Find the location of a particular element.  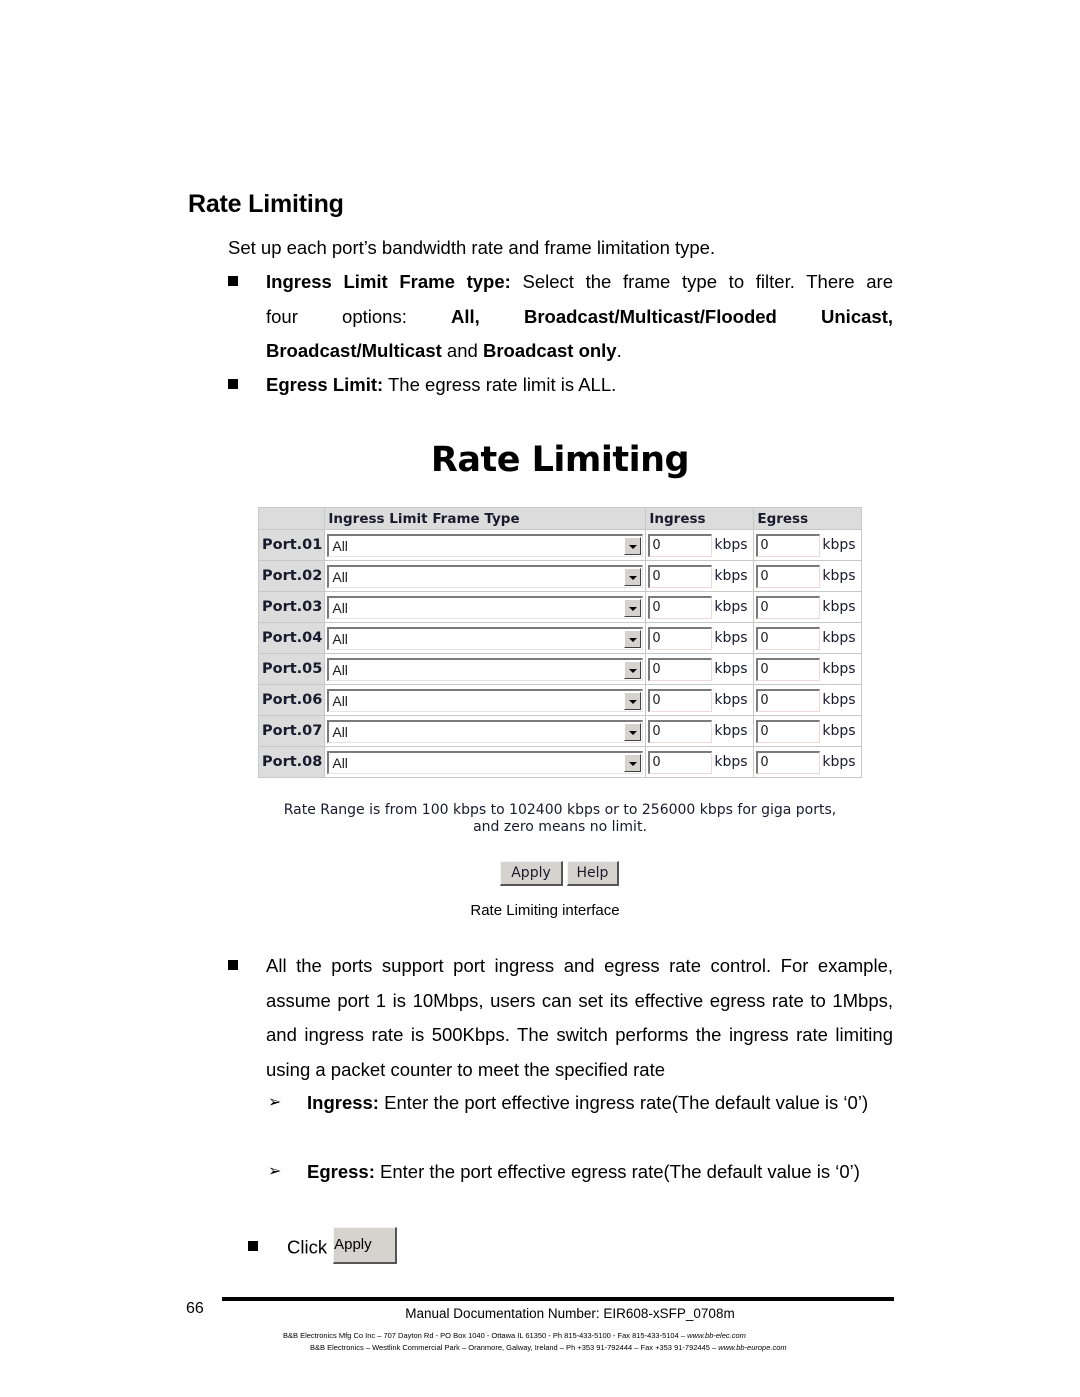

table-row: Port.08 All 0 kbps 0 kbps is located at coordinates (559, 762).